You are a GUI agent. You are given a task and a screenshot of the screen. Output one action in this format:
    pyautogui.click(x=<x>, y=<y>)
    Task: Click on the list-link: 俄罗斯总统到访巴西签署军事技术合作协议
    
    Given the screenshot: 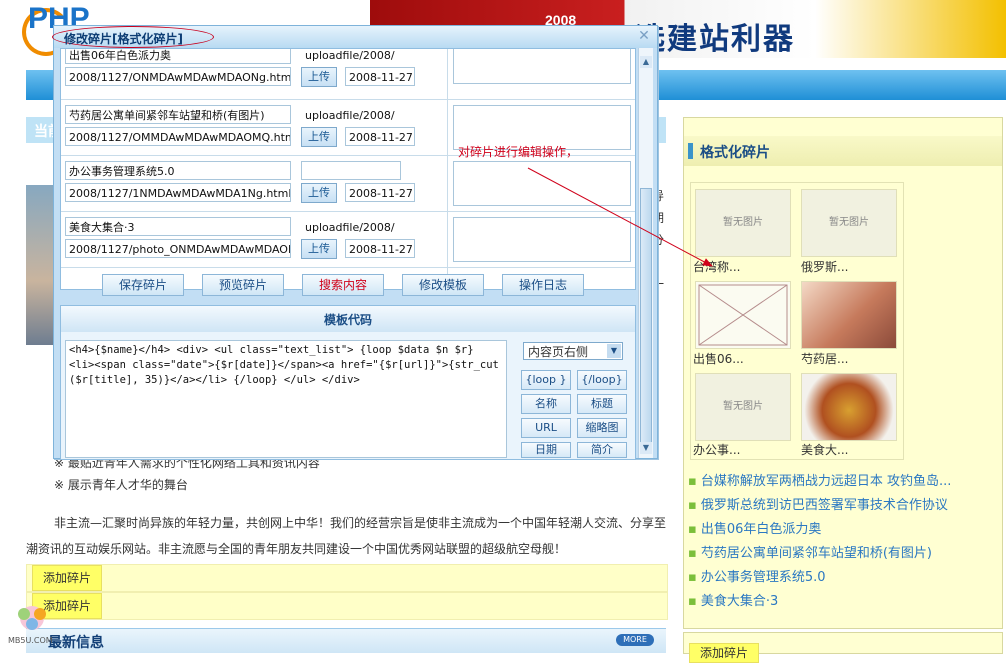 What is the action you would take?
    pyautogui.click(x=824, y=505)
    